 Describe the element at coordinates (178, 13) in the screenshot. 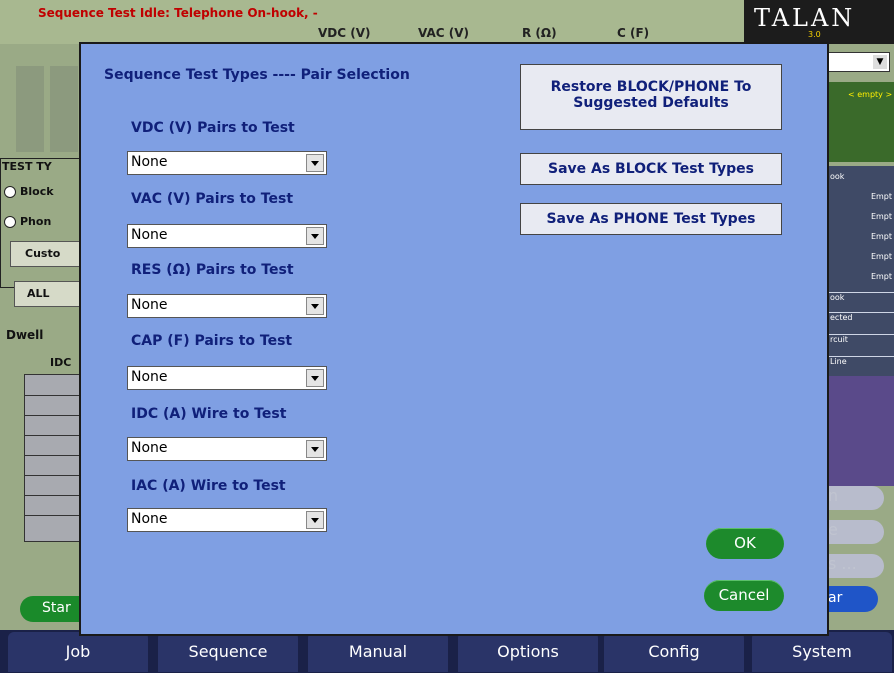

I see `status-text: Sequence Test Idle: Telephone On-hook, -` at that location.